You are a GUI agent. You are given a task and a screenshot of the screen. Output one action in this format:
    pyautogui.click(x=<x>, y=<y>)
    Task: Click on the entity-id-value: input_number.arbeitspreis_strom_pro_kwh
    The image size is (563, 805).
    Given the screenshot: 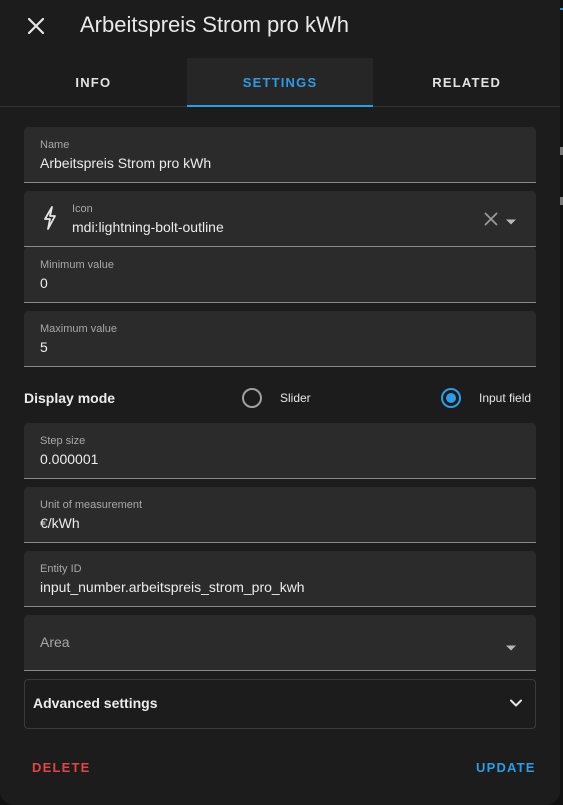 What is the action you would take?
    pyautogui.click(x=172, y=587)
    